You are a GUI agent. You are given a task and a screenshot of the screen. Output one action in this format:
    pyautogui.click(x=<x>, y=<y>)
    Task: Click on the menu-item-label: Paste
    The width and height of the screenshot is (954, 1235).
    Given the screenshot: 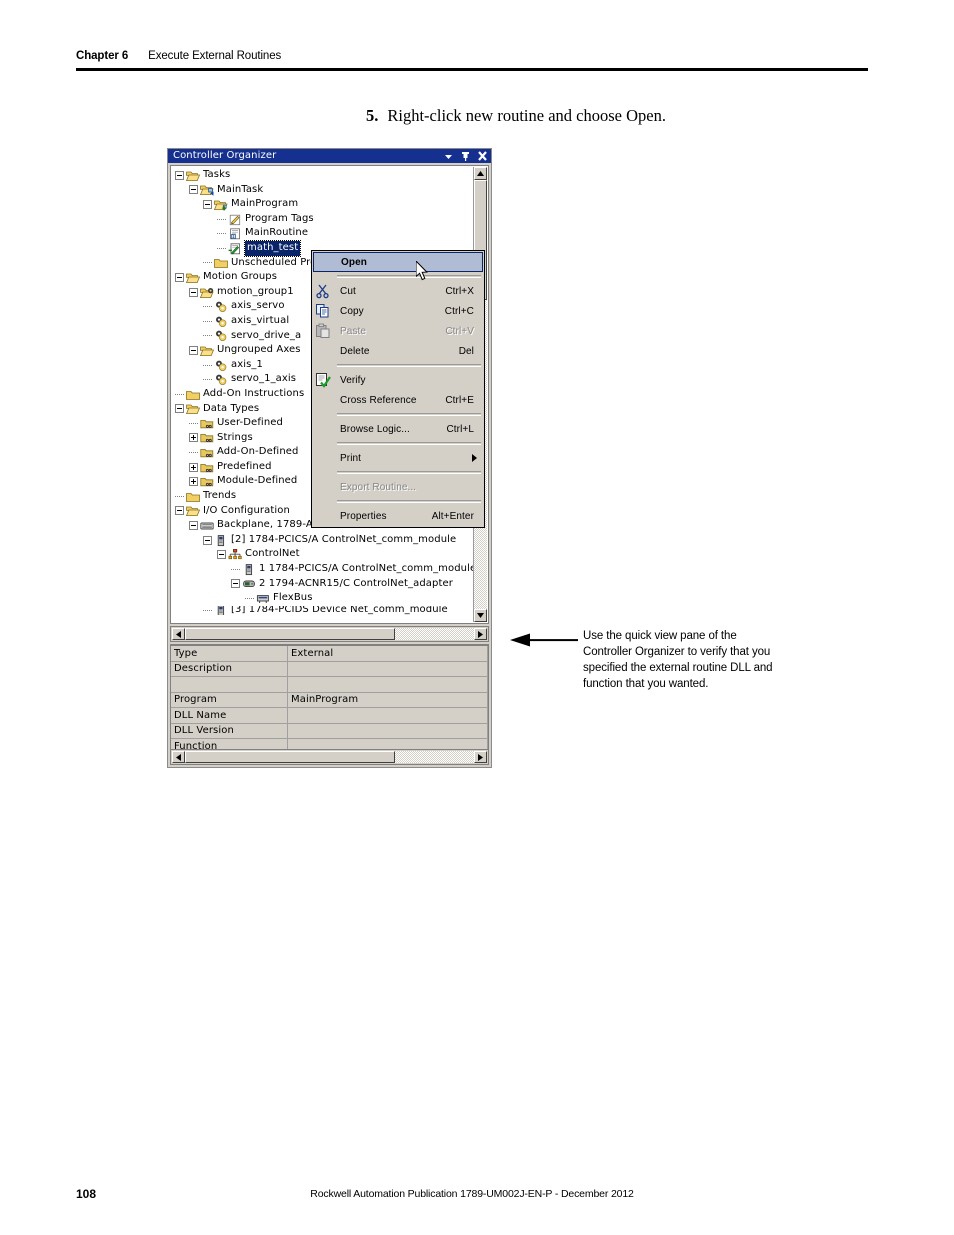 What is the action you would take?
    pyautogui.click(x=353, y=331)
    